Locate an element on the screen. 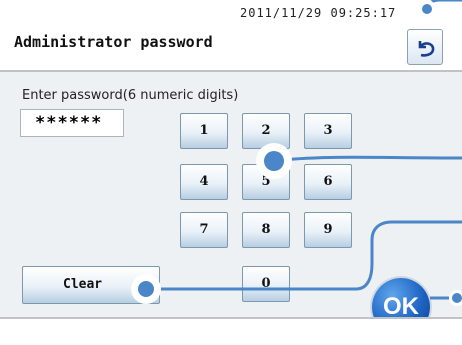 The height and width of the screenshot is (345, 462). key-1: 1 is located at coordinates (204, 131).